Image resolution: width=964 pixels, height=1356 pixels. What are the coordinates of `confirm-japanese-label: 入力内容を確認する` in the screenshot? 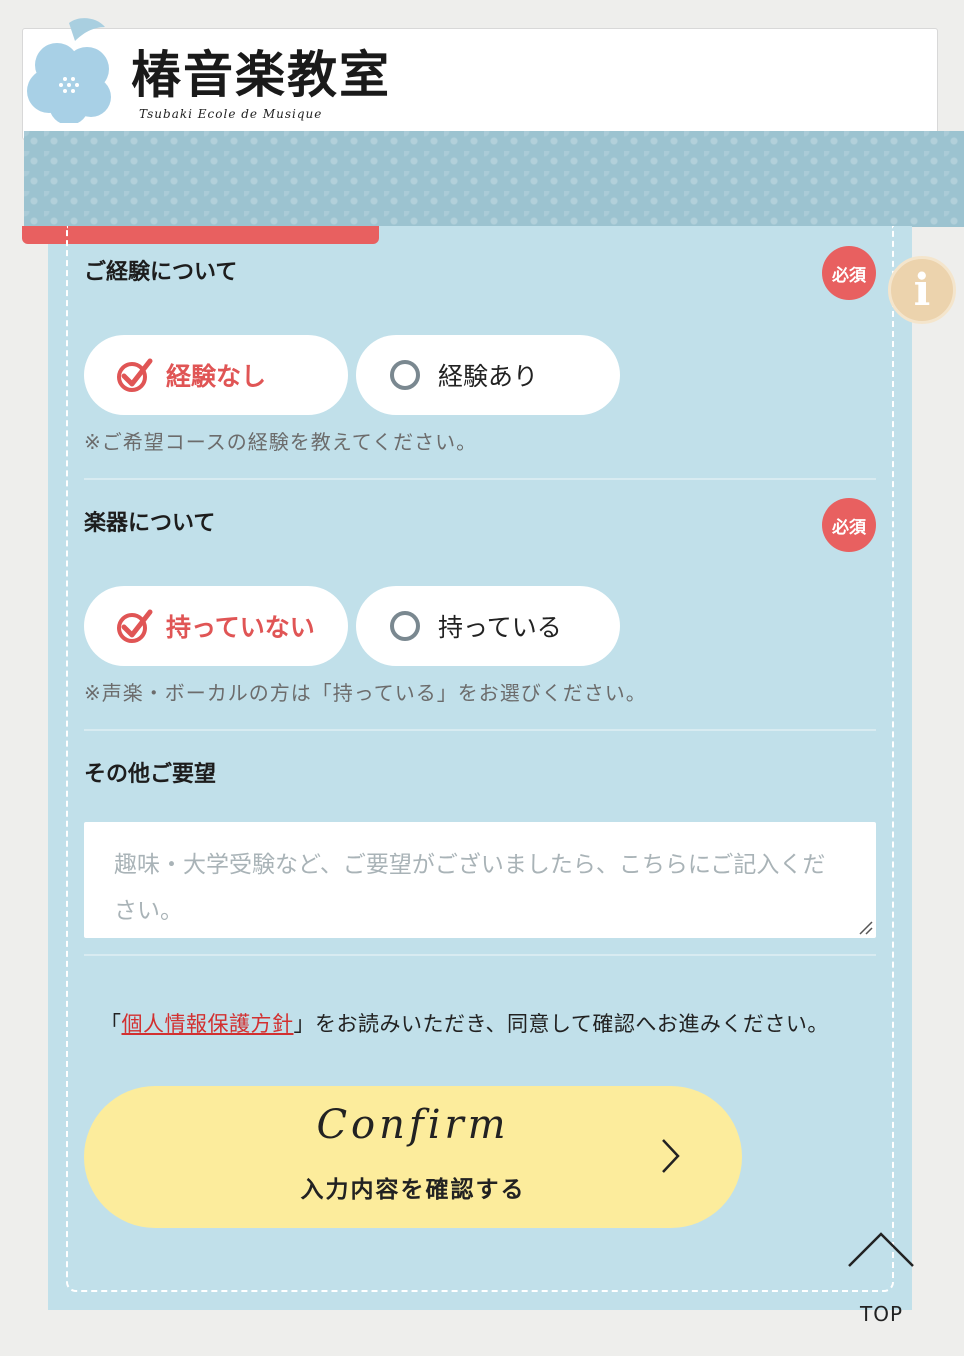 It's located at (413, 1190).